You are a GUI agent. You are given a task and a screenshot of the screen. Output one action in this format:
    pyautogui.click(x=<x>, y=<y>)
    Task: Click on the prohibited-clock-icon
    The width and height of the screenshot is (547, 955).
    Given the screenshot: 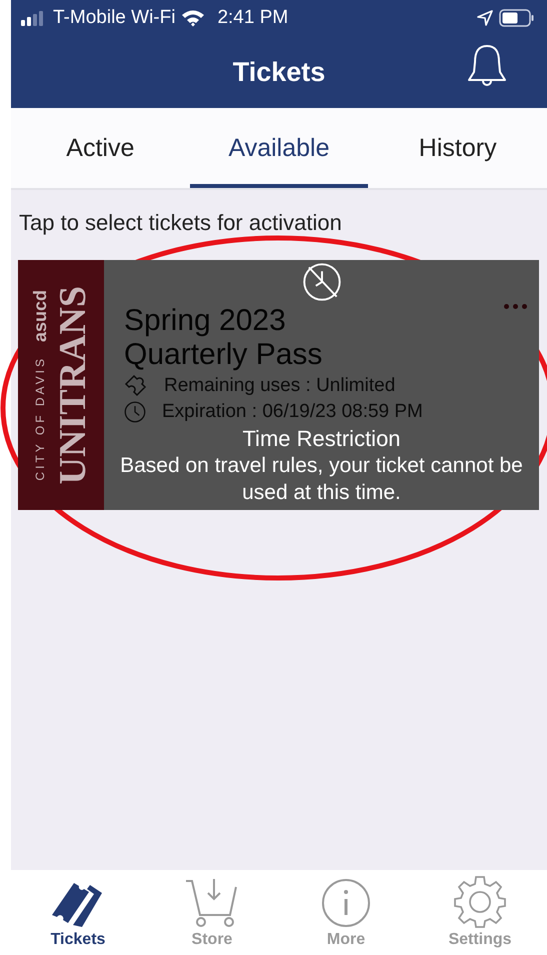 What is the action you would take?
    pyautogui.click(x=322, y=282)
    